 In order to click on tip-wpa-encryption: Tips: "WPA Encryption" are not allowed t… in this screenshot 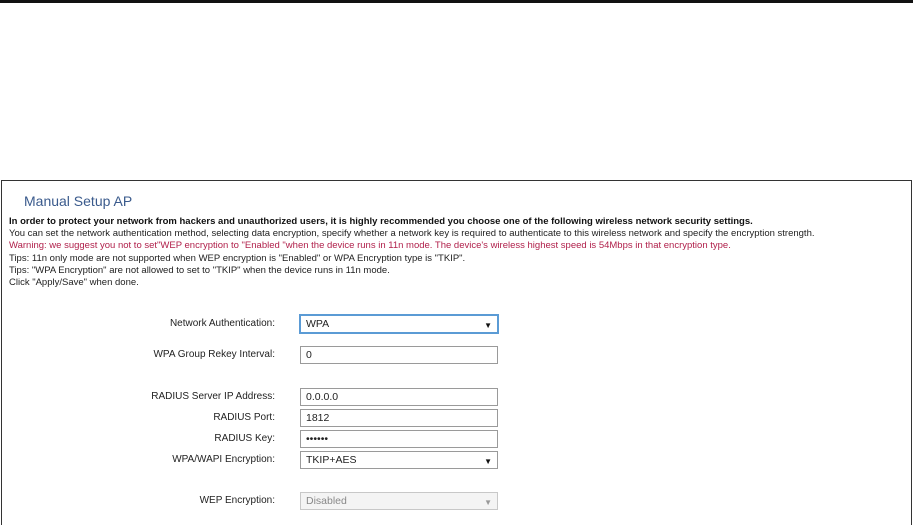, I will do `click(199, 270)`.